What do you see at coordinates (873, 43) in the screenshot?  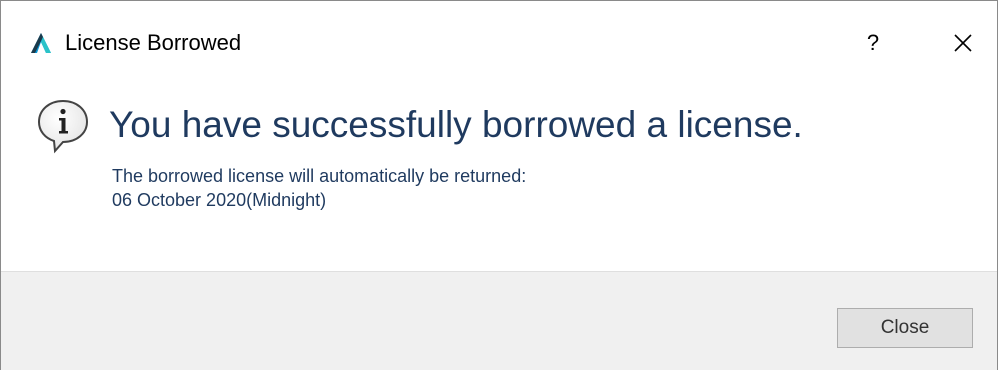 I see `help-button: ?` at bounding box center [873, 43].